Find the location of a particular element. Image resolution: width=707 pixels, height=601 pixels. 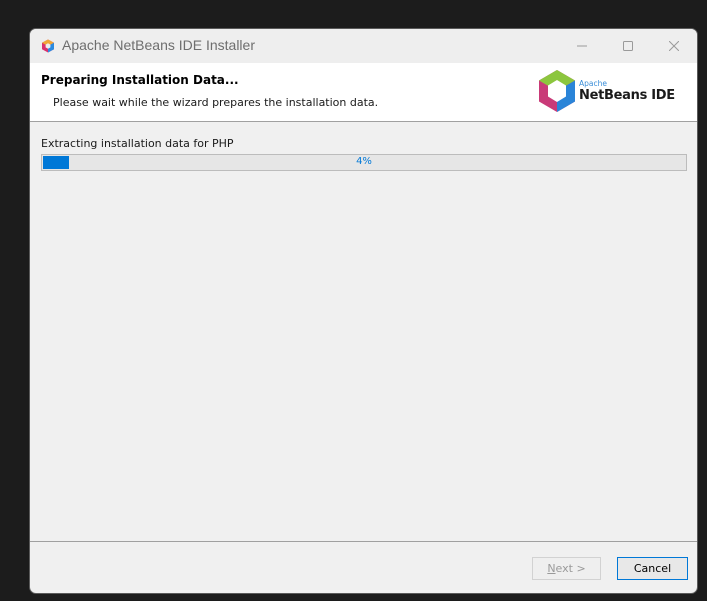

footer-divider is located at coordinates (363, 541).